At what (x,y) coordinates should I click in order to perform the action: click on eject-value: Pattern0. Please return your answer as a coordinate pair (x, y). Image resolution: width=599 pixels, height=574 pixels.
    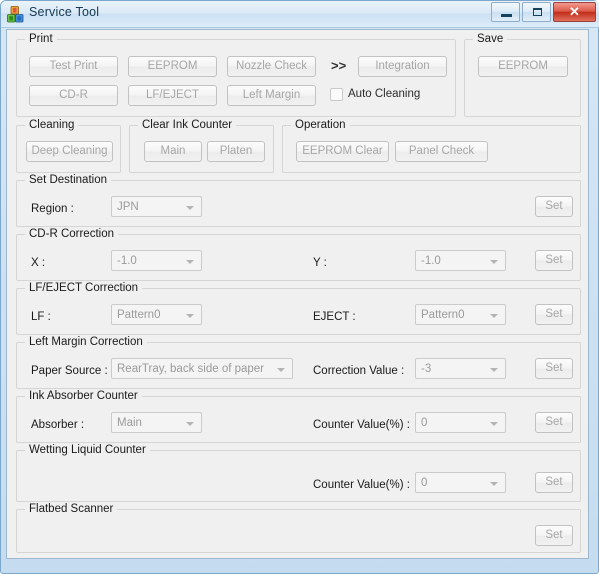
    Looking at the image, I should click on (443, 315).